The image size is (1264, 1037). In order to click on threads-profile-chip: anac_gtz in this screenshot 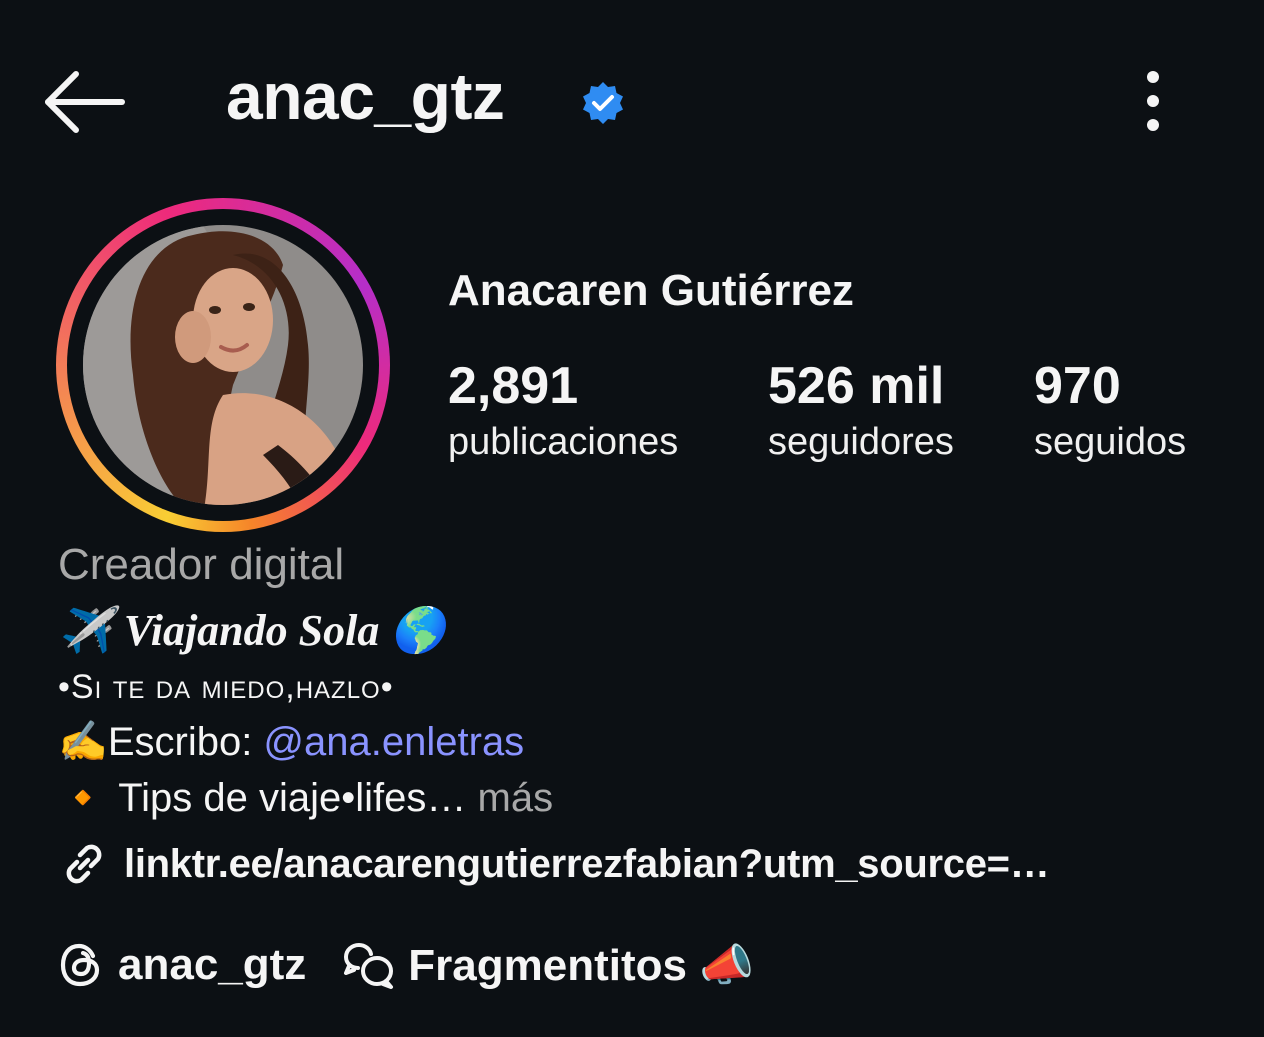, I will do `click(182, 965)`.